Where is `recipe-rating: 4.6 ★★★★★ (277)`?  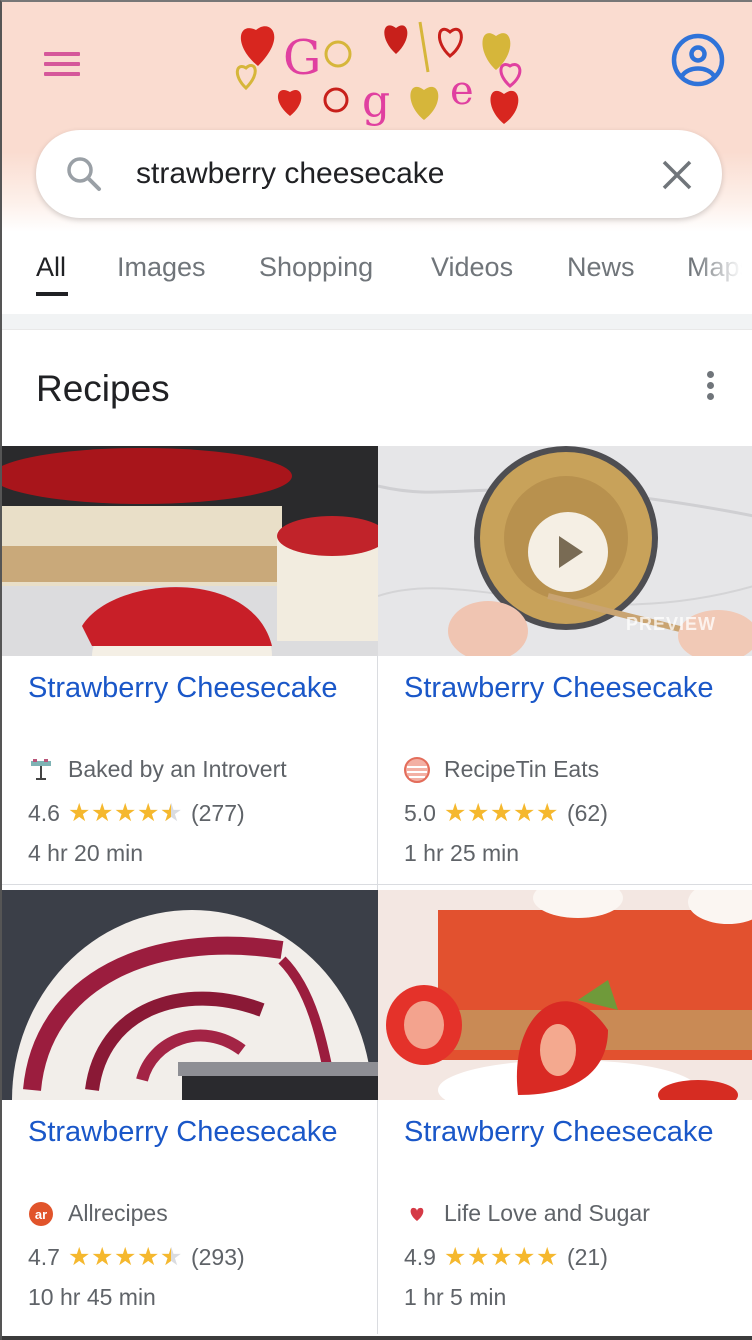
recipe-rating: 4.6 ★★★★★ (277) is located at coordinates (136, 813).